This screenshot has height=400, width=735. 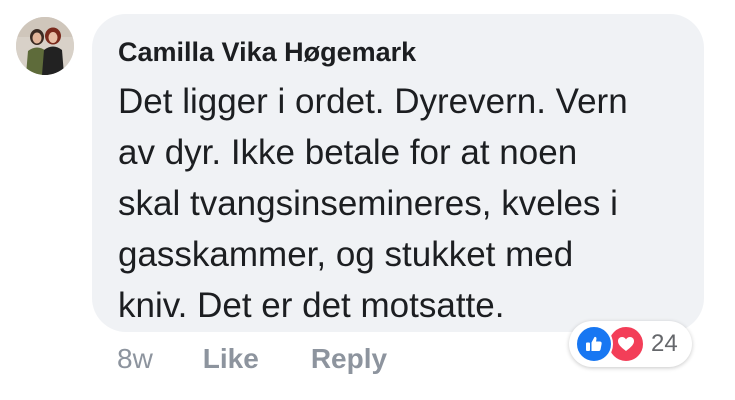 I want to click on comment-actions: 8w Like Reply, so click(x=252, y=359).